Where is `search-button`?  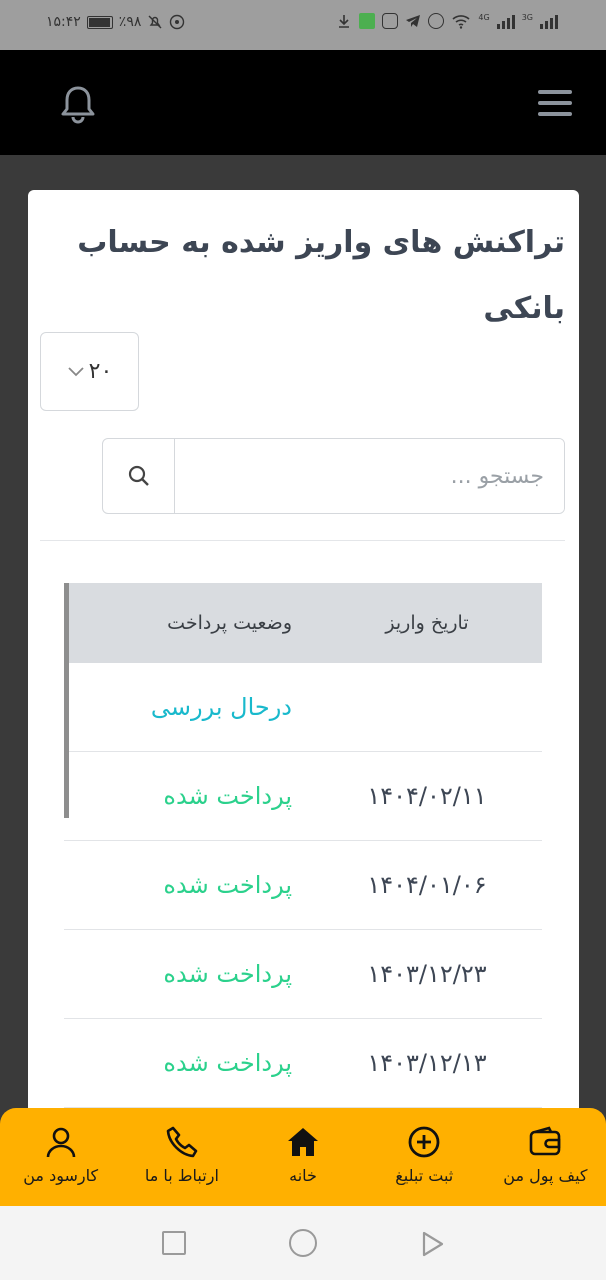
search-button is located at coordinates (139, 476).